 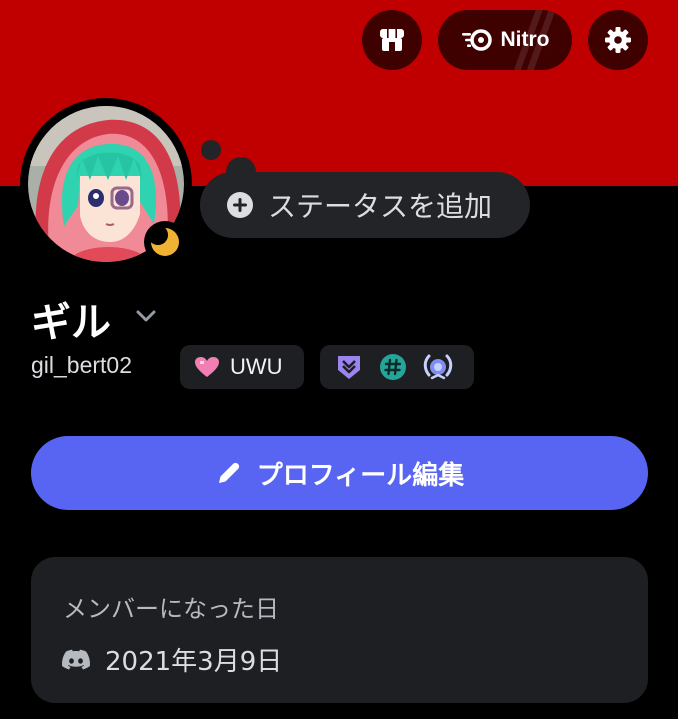 I want to click on member-since-row: 2021年3月9日, so click(x=171, y=659).